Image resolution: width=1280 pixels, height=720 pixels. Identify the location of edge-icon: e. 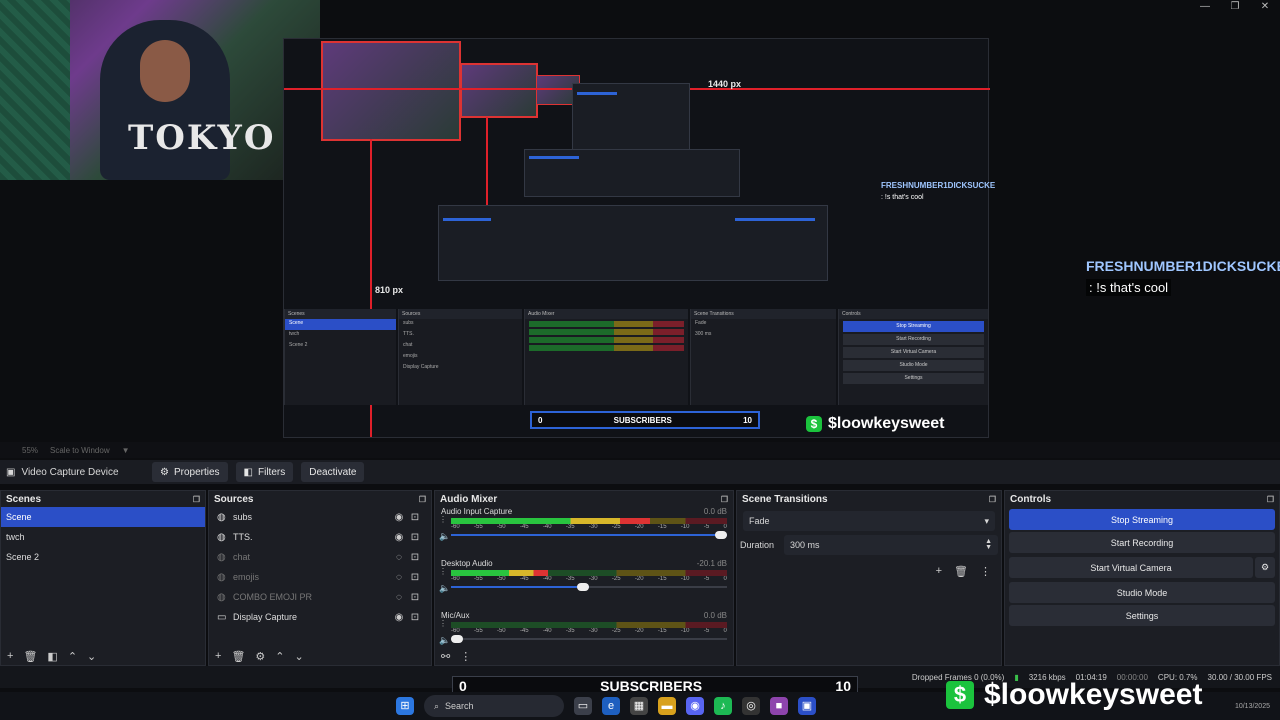
(611, 706).